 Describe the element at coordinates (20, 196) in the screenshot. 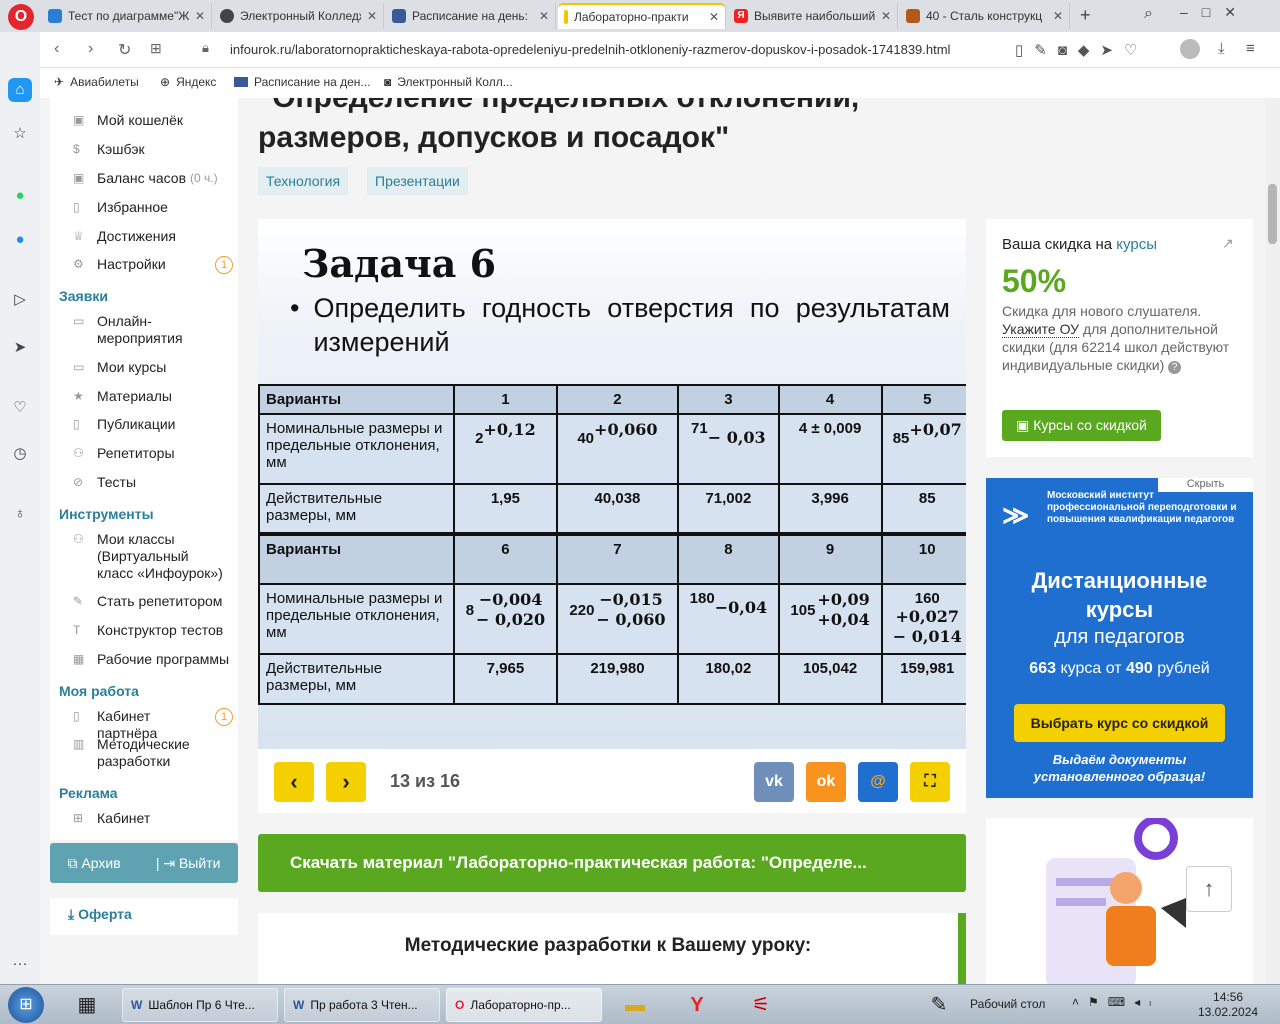

I see `whatsapp-icon: ●` at that location.